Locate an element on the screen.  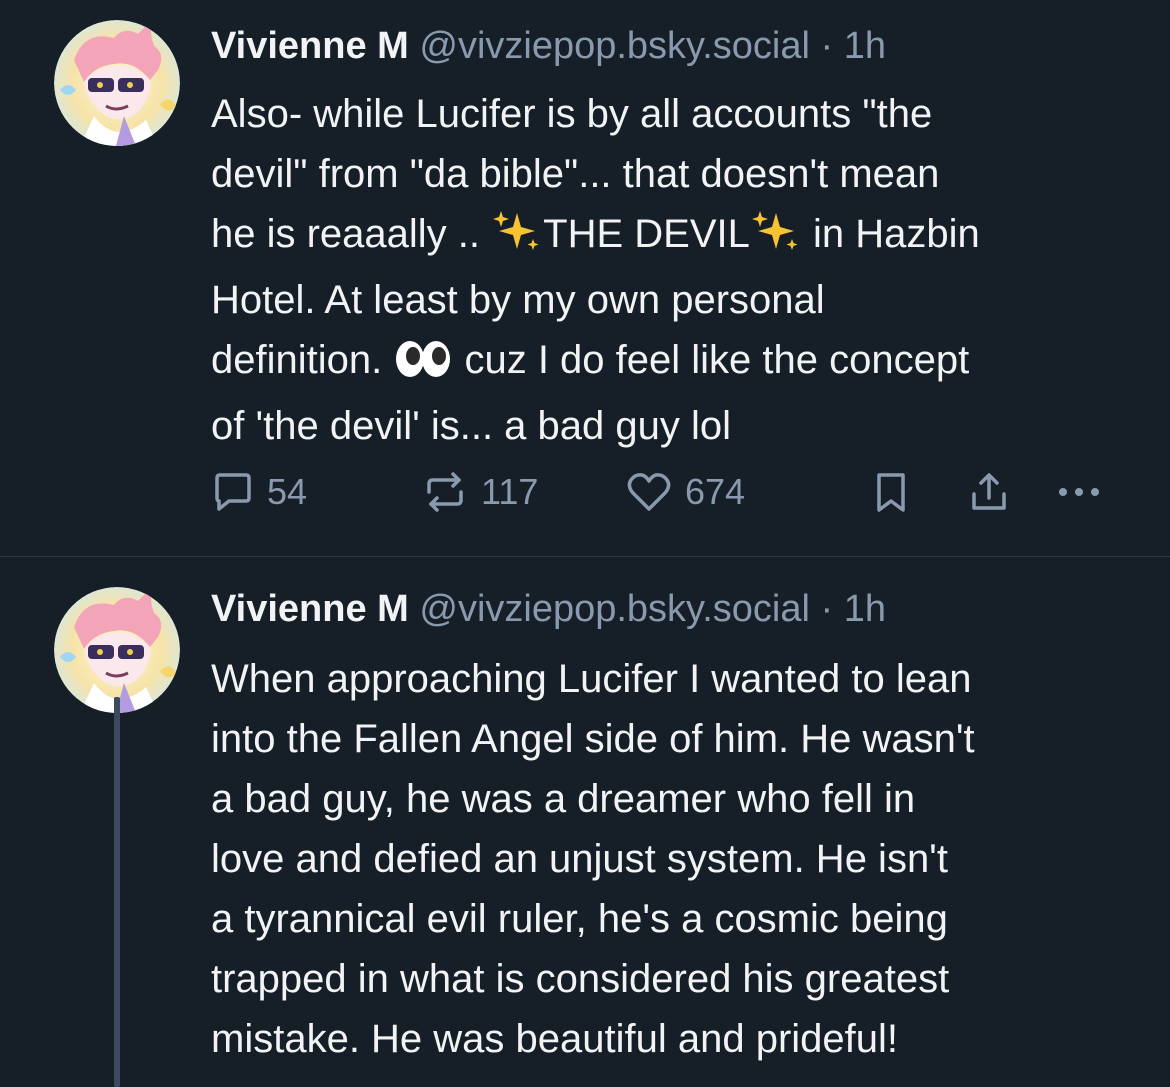
like-count: 674 is located at coordinates (715, 491).